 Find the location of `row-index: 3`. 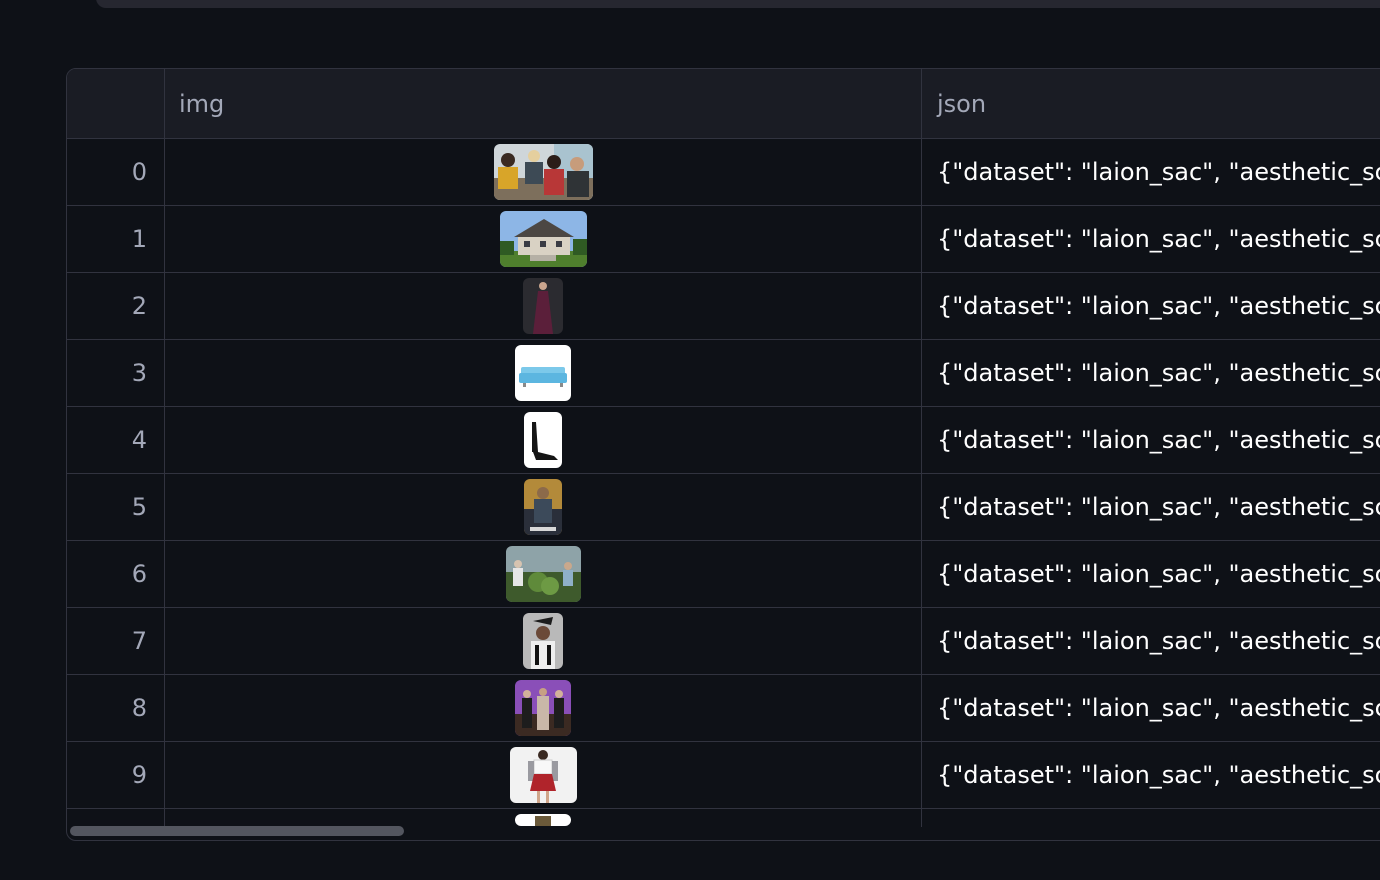

row-index: 3 is located at coordinates (116, 373).